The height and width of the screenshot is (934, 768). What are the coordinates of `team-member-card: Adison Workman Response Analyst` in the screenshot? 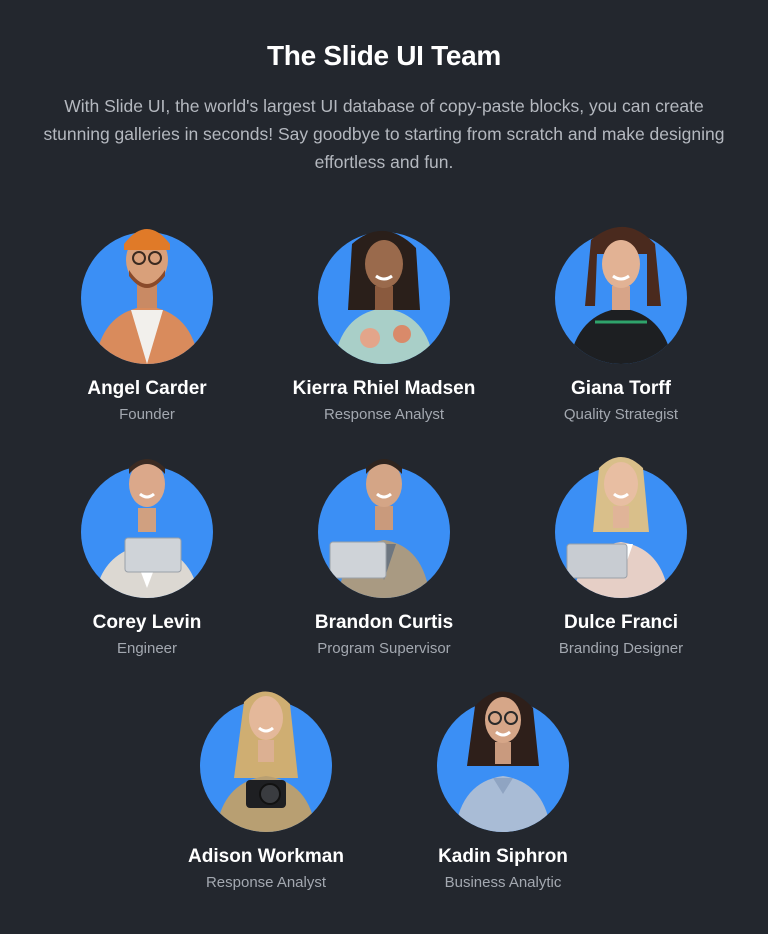 It's located at (266, 786).